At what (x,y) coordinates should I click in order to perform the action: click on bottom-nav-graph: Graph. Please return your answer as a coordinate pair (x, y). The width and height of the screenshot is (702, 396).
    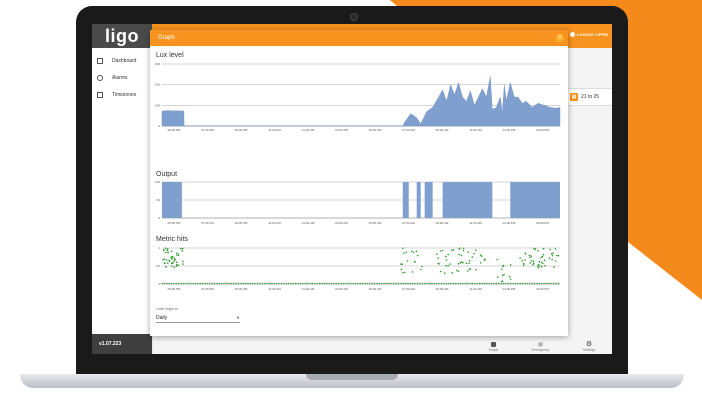
    Looking at the image, I should click on (493, 347).